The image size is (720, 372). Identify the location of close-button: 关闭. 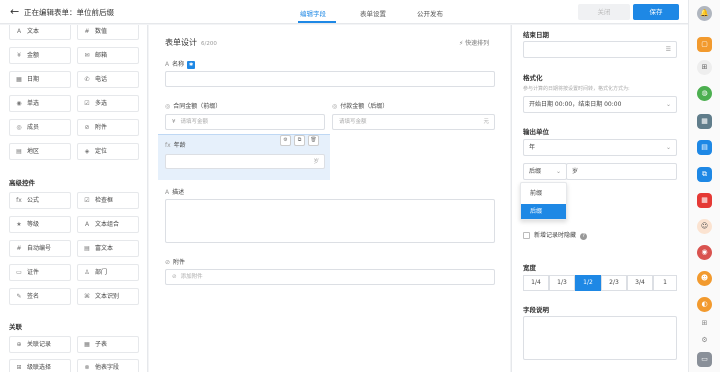
(604, 12).